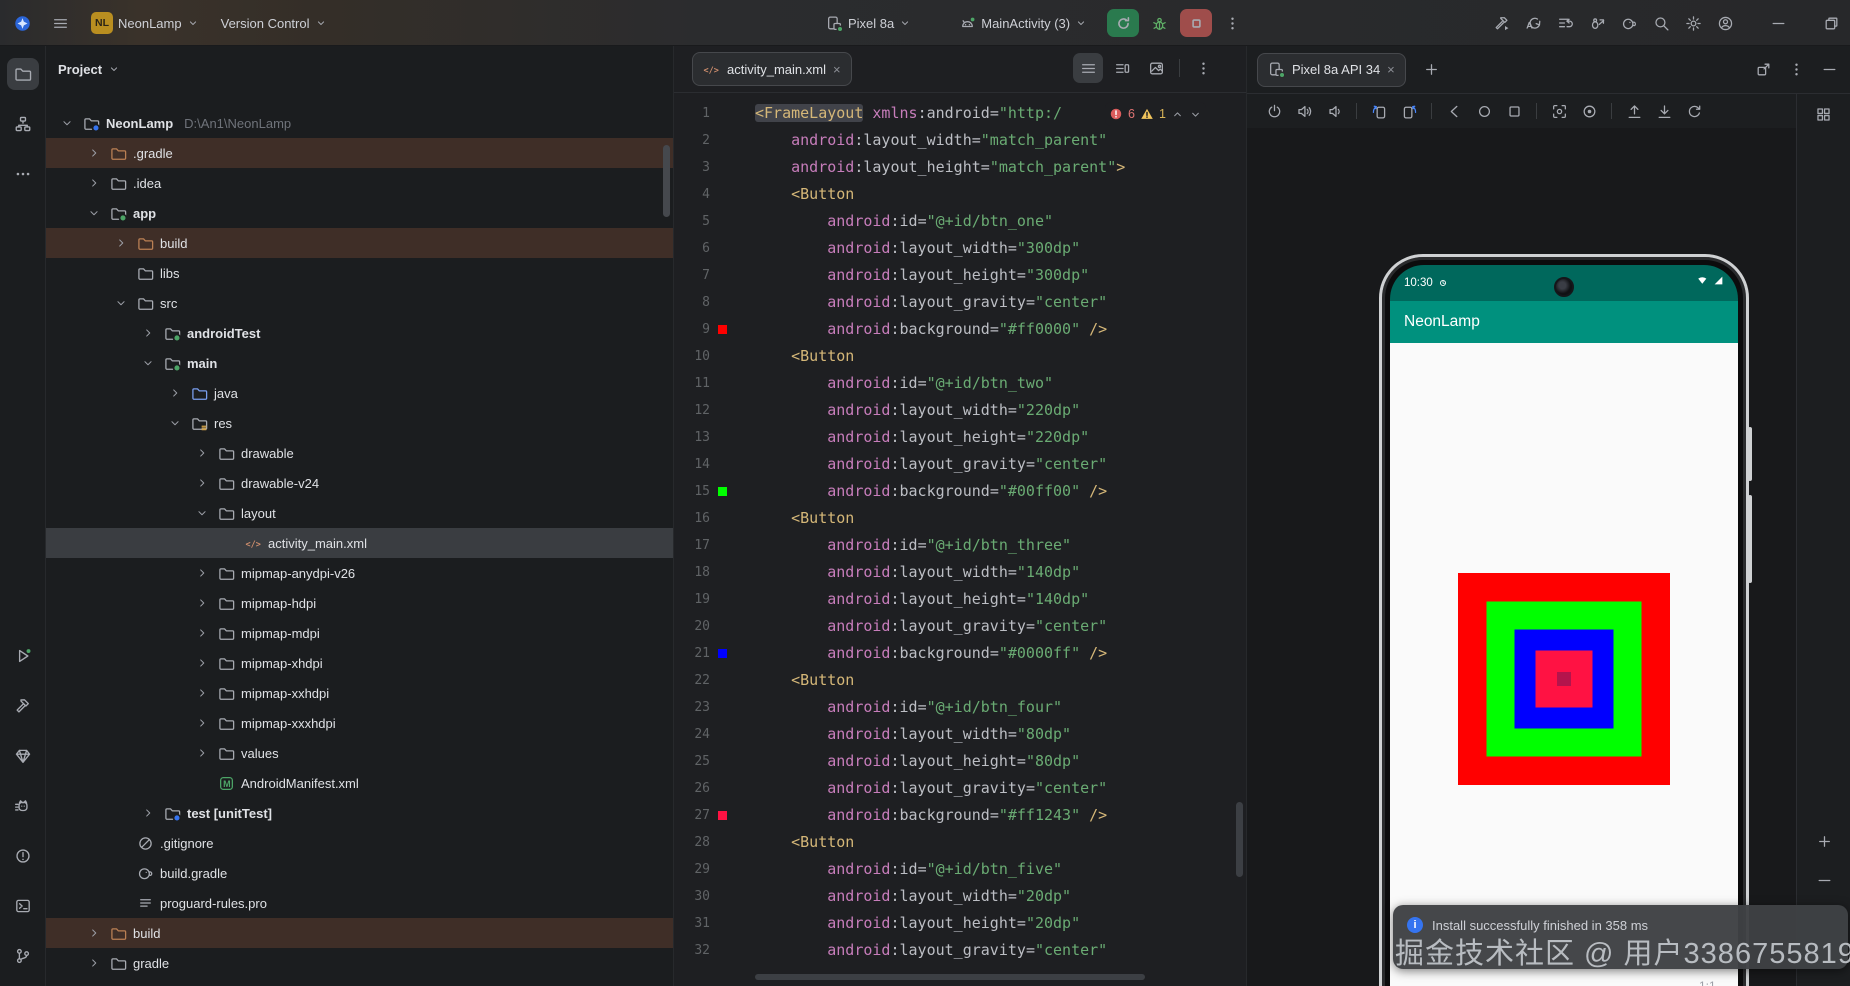  Describe the element at coordinates (1232, 23) in the screenshot. I see `run-options-kebab-button` at that location.